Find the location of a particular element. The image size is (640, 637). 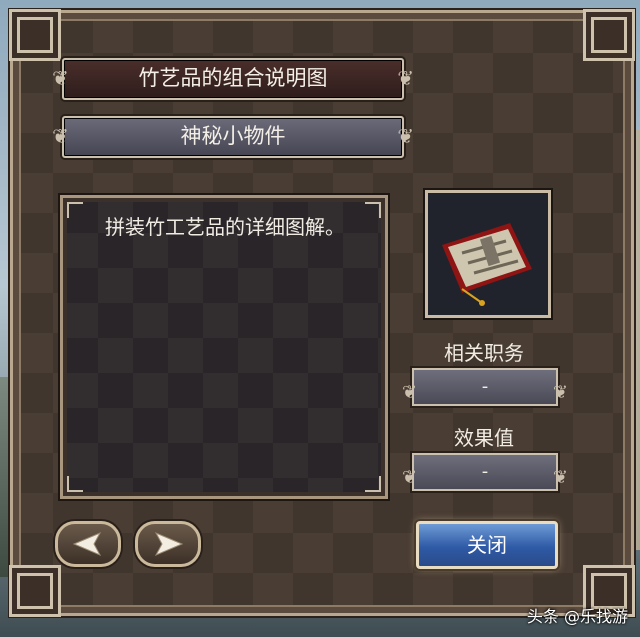

effect-value: - is located at coordinates (485, 471).